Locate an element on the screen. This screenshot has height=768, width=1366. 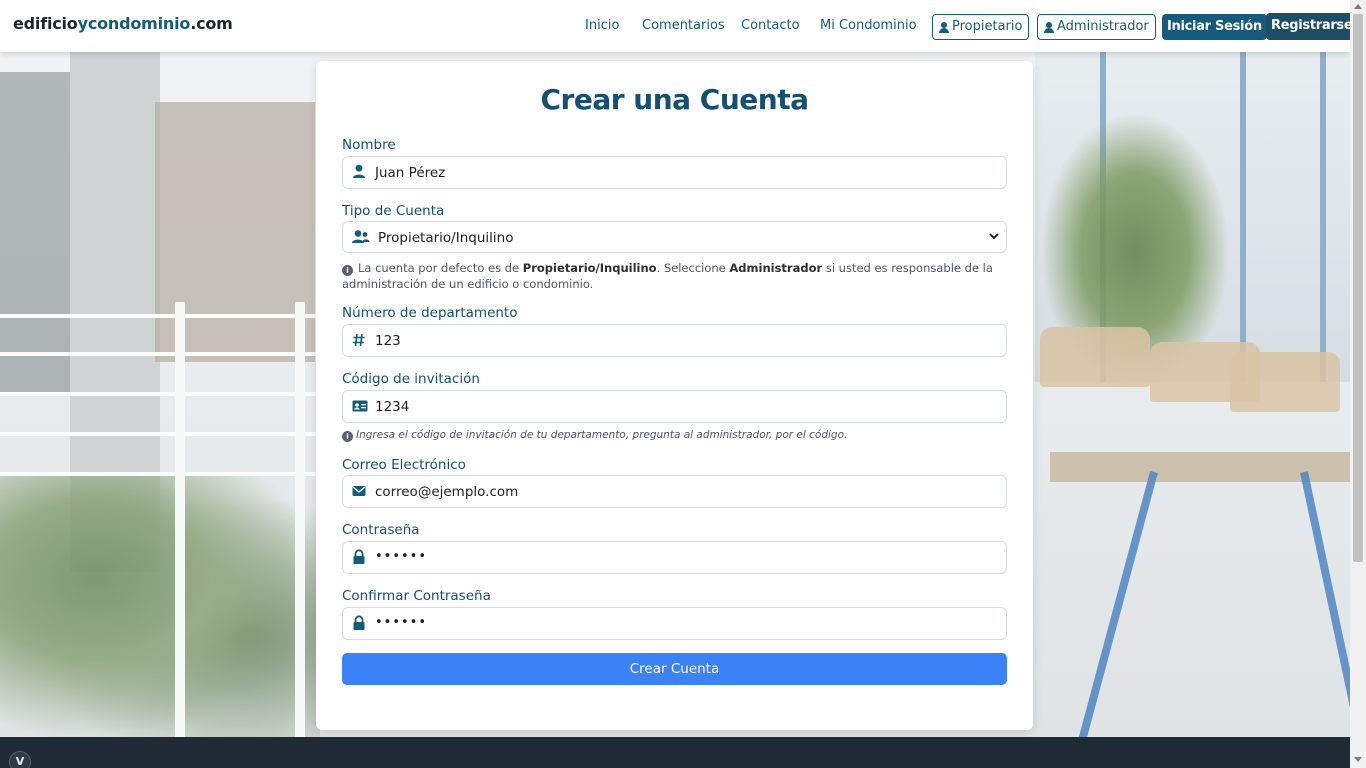
propietario-label: Propietario is located at coordinates (987, 26).